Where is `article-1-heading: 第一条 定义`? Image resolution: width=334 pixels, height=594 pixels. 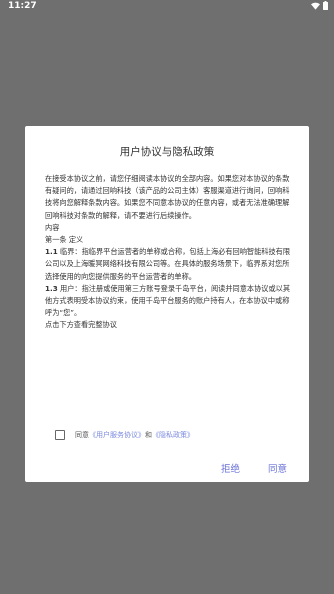 article-1-heading: 第一条 定义 is located at coordinates (64, 240).